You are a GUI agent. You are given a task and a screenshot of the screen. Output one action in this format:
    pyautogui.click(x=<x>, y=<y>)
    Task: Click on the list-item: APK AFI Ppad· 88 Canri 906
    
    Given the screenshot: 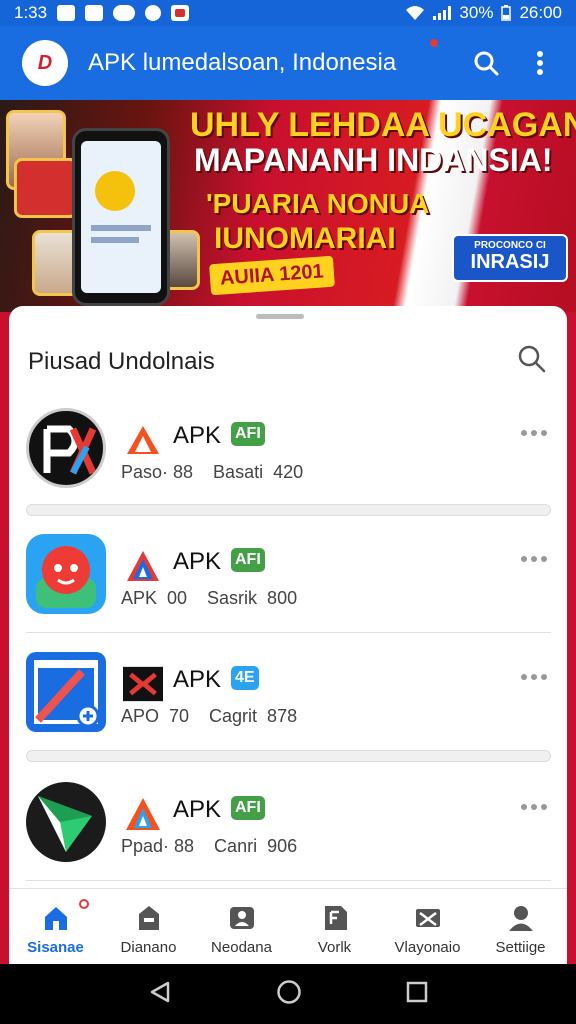 What is the action you would take?
    pyautogui.click(x=288, y=832)
    